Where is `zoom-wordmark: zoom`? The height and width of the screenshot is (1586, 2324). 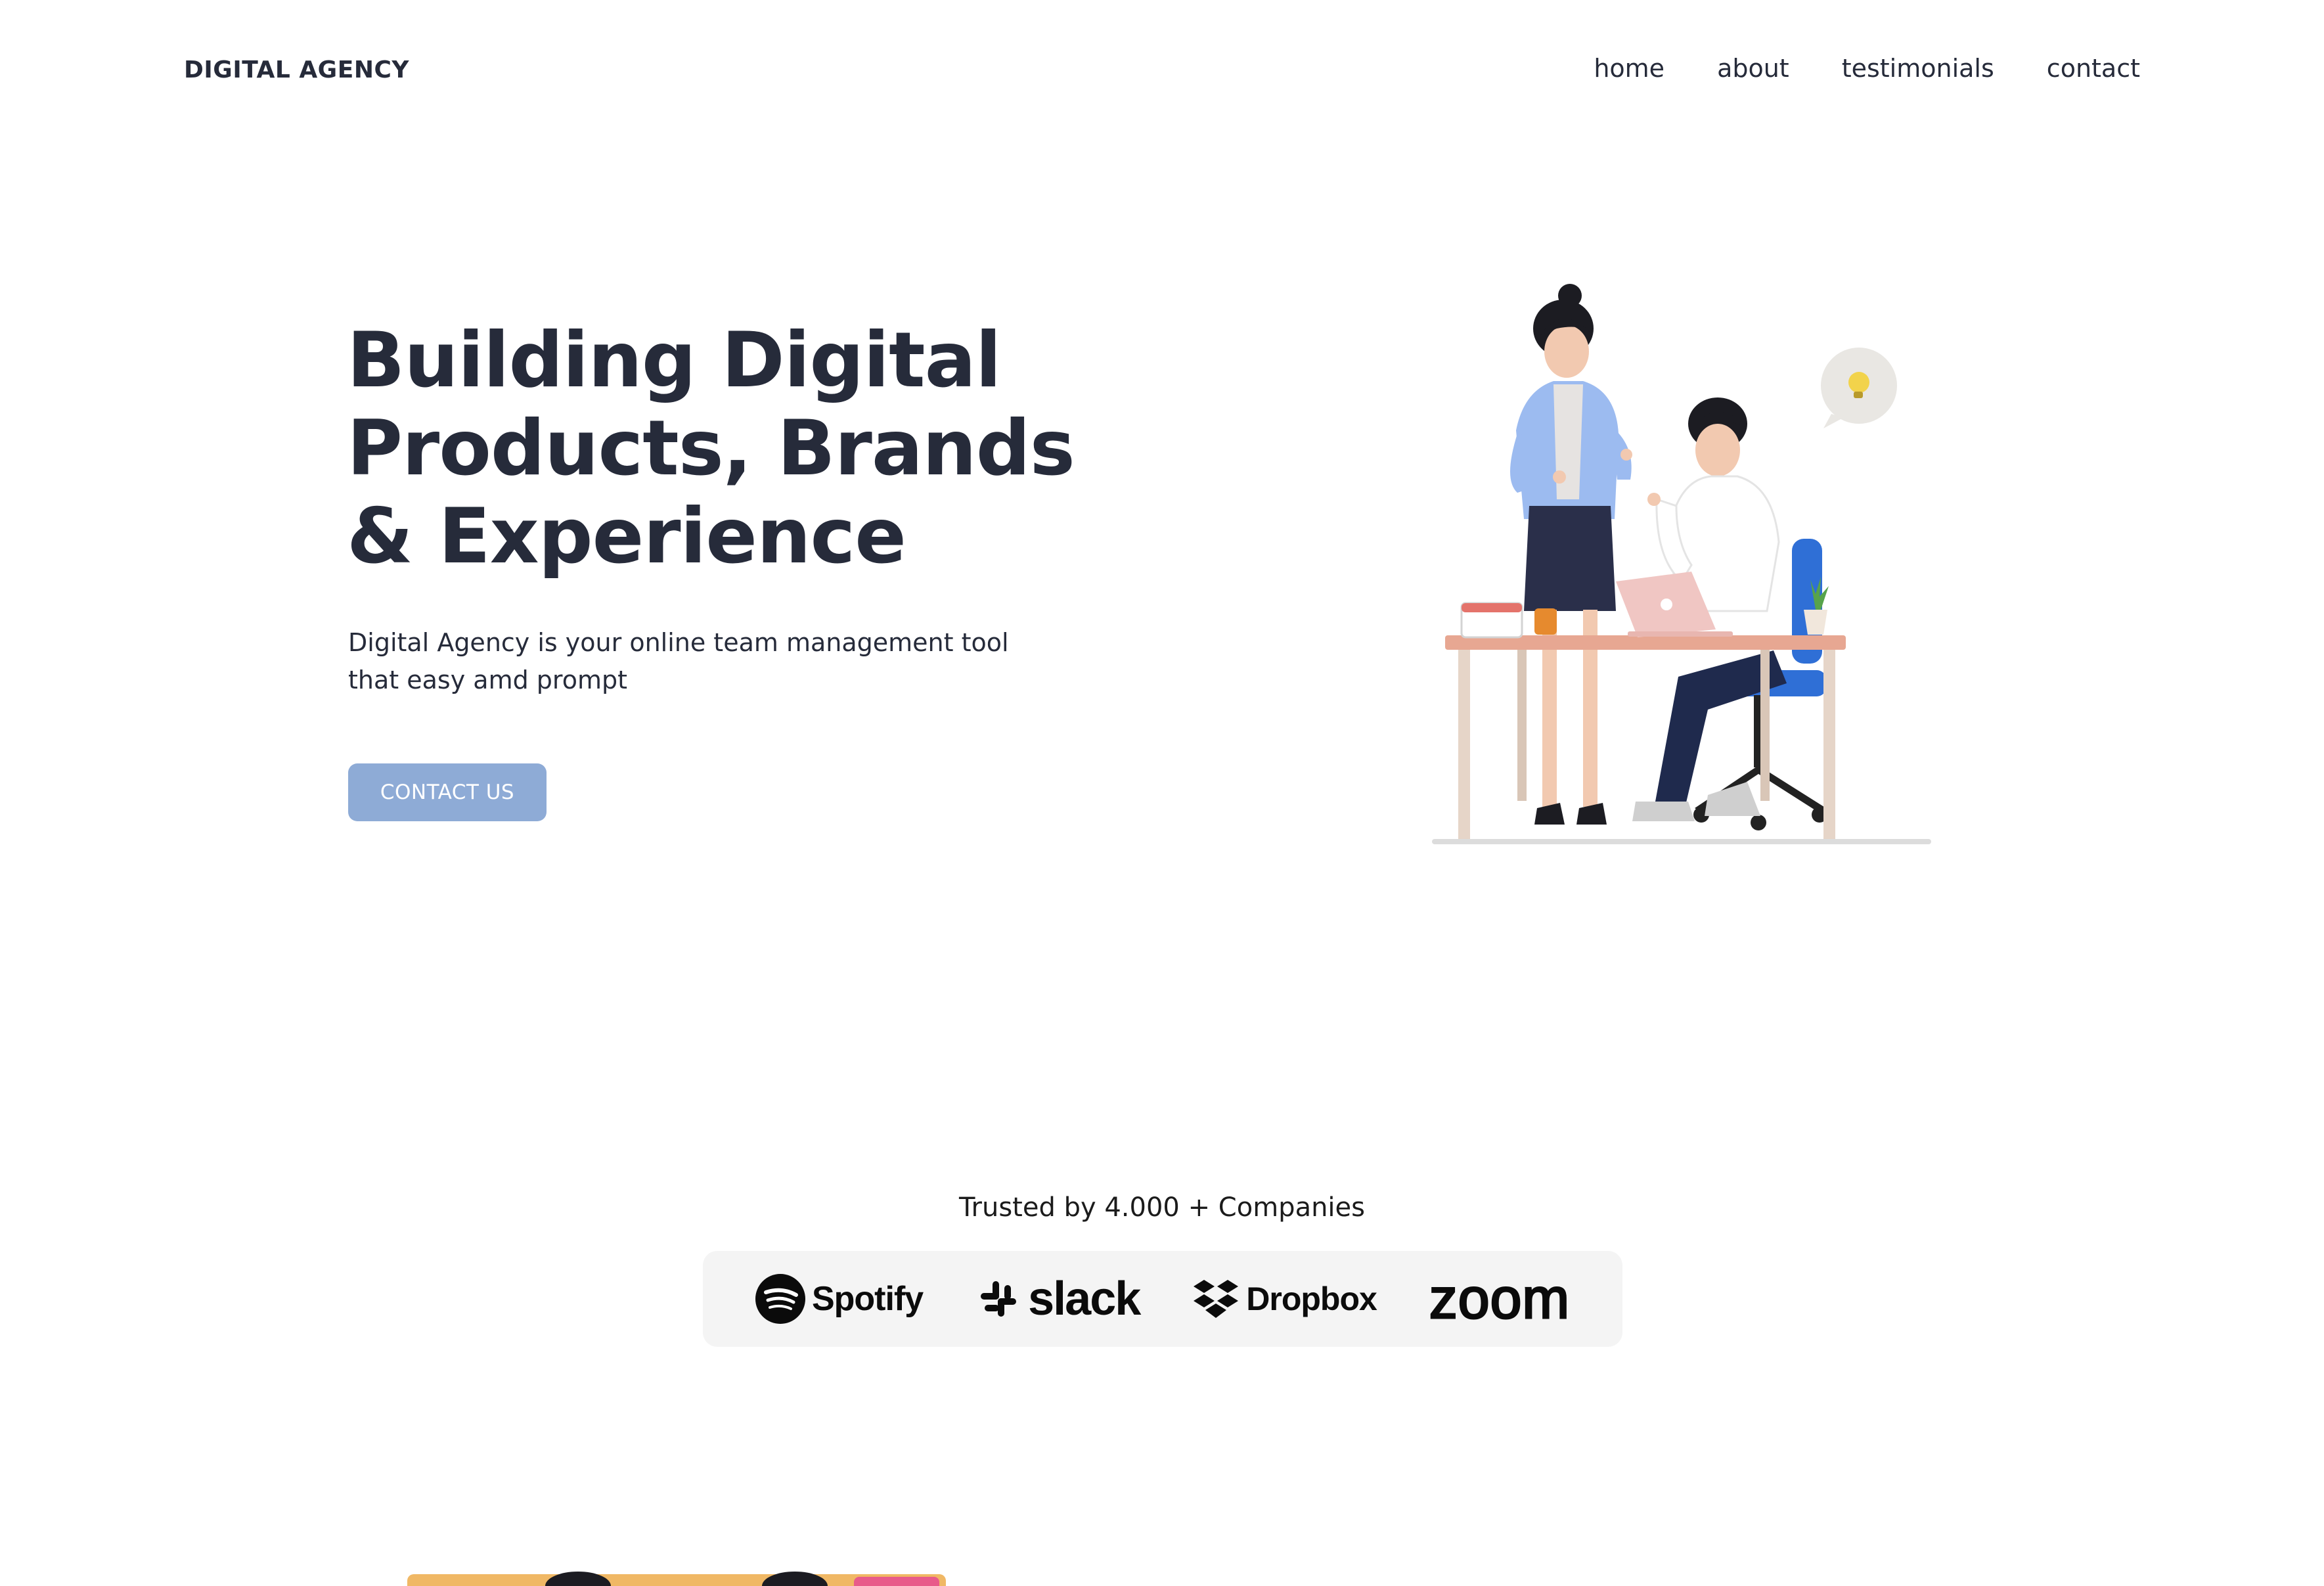
zoom-wordmark: zoom is located at coordinates (1499, 1299).